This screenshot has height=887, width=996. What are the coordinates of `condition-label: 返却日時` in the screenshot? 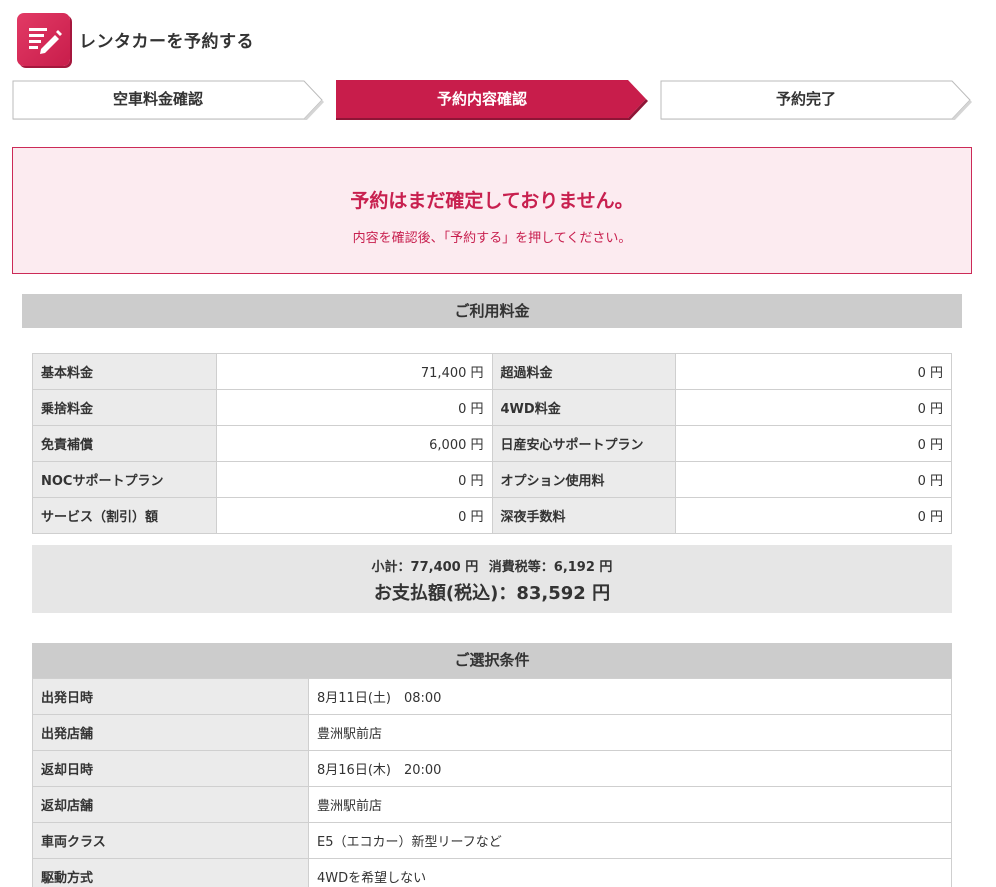 It's located at (170, 768).